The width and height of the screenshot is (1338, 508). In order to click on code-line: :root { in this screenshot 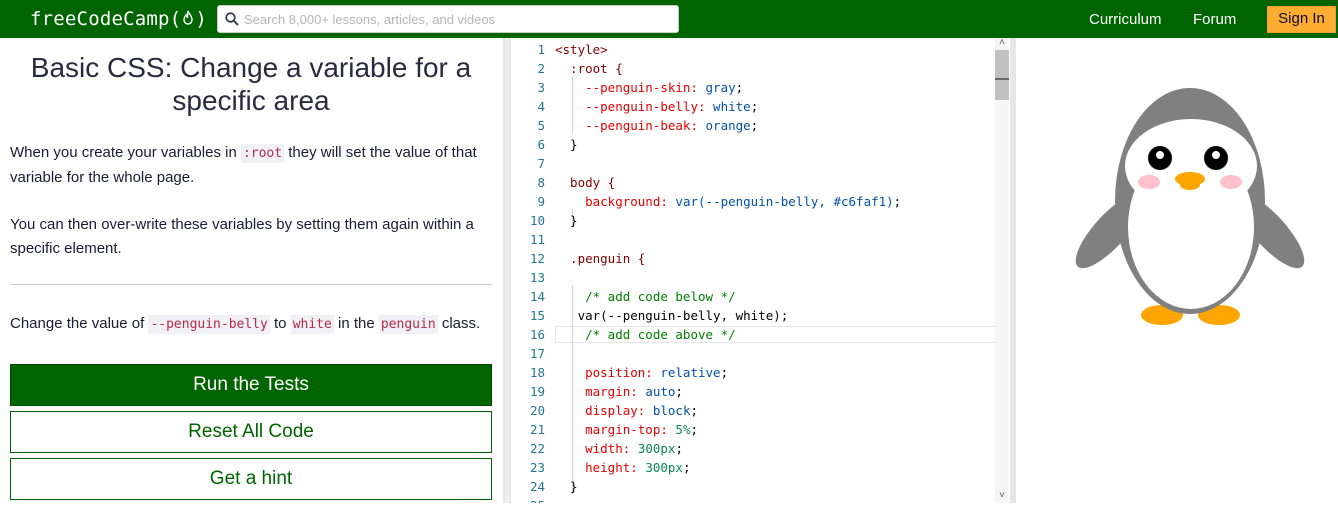, I will do `click(589, 68)`.